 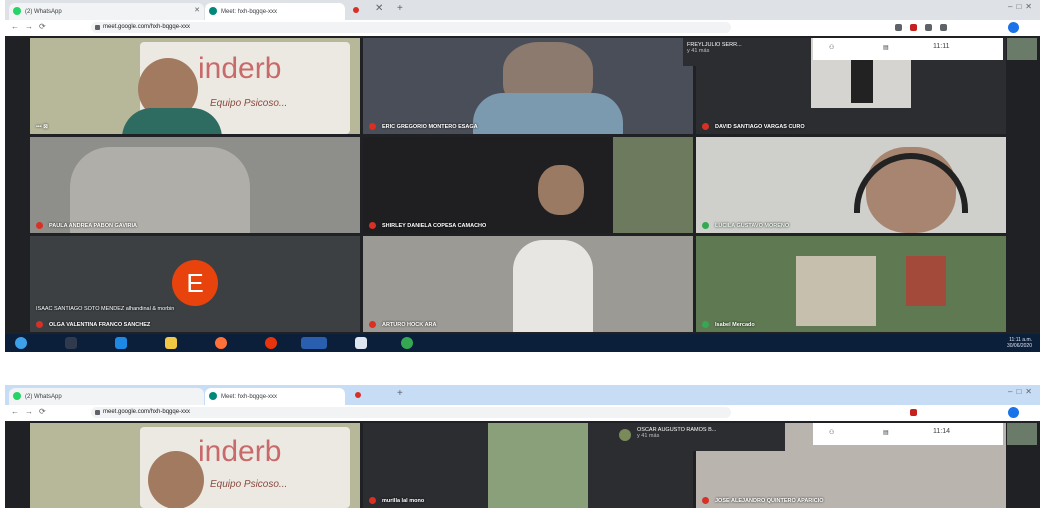 What do you see at coordinates (42, 127) in the screenshot?
I see `participant-menu-icon: ••• ⊠` at bounding box center [42, 127].